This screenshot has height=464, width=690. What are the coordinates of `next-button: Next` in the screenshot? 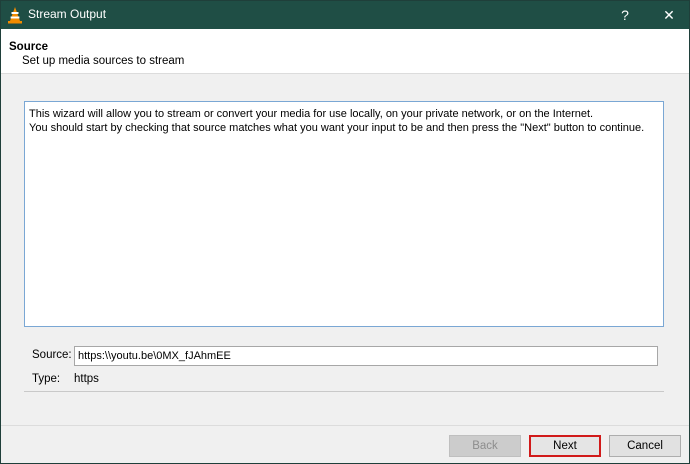 It's located at (565, 446).